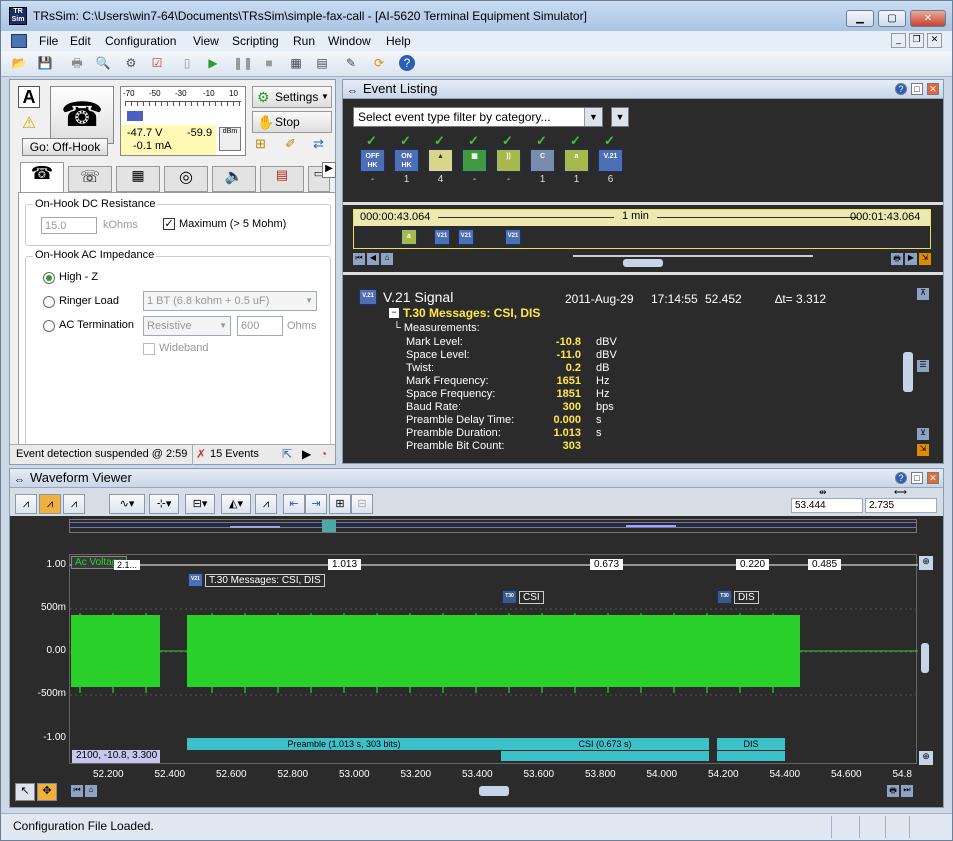  I want to click on cursor-position-field, so click(827, 505).